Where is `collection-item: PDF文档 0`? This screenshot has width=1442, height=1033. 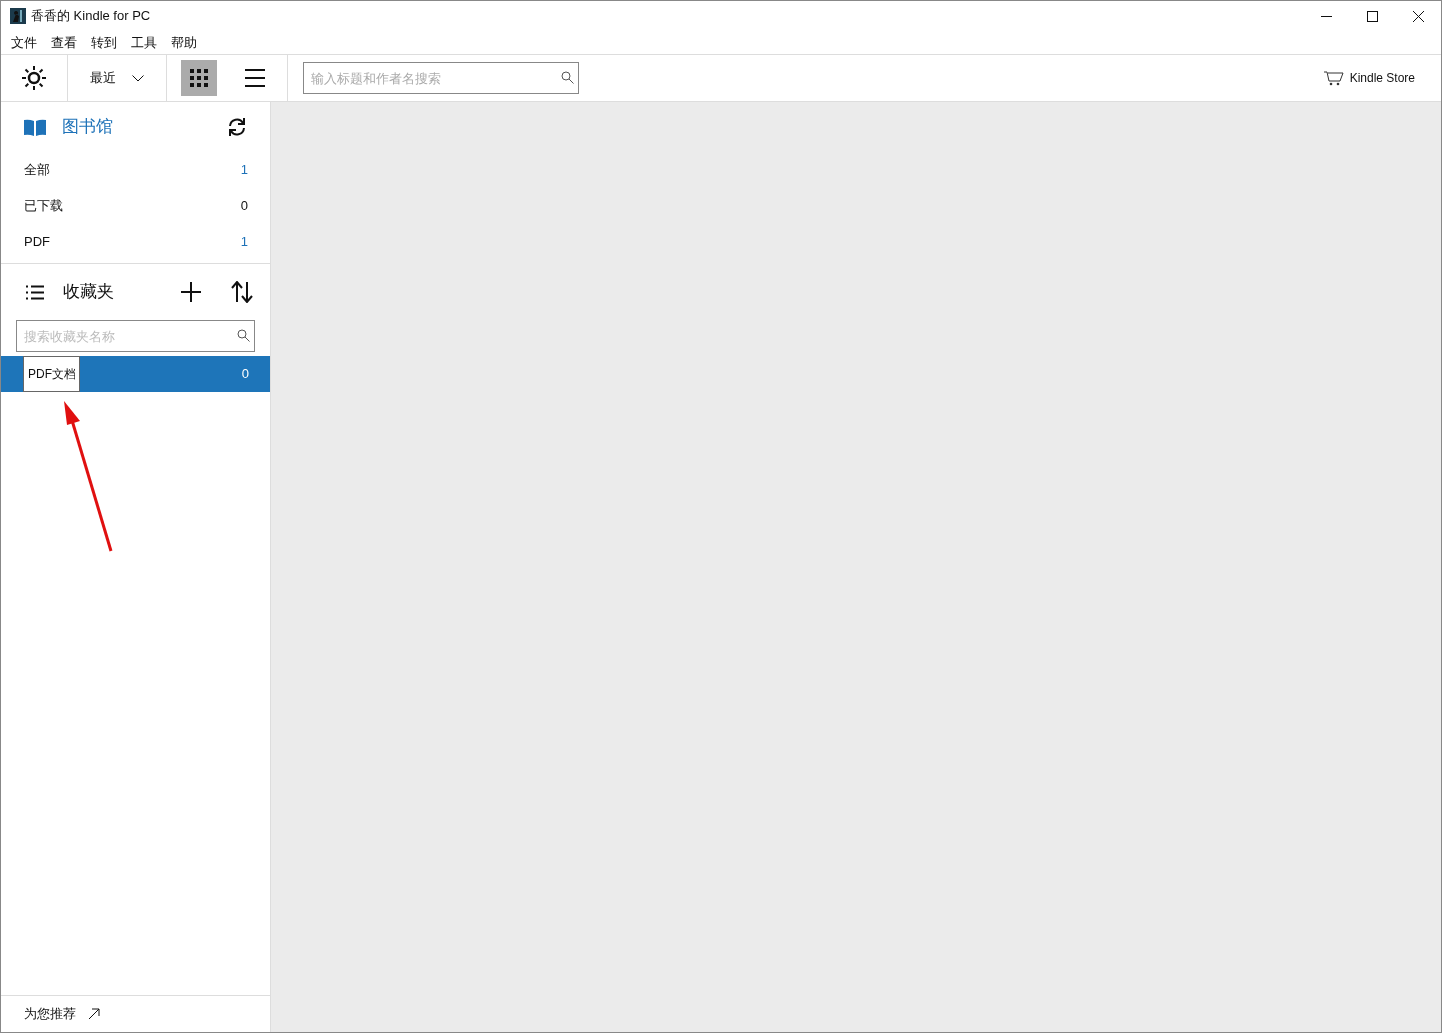 collection-item: PDF文档 0 is located at coordinates (135, 374).